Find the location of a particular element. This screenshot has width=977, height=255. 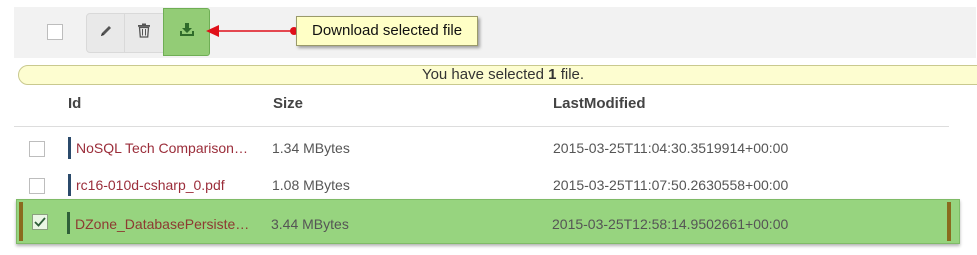

file-last-modified: 2015-03-25T11:04:30.3519914+00:00 is located at coordinates (671, 148).